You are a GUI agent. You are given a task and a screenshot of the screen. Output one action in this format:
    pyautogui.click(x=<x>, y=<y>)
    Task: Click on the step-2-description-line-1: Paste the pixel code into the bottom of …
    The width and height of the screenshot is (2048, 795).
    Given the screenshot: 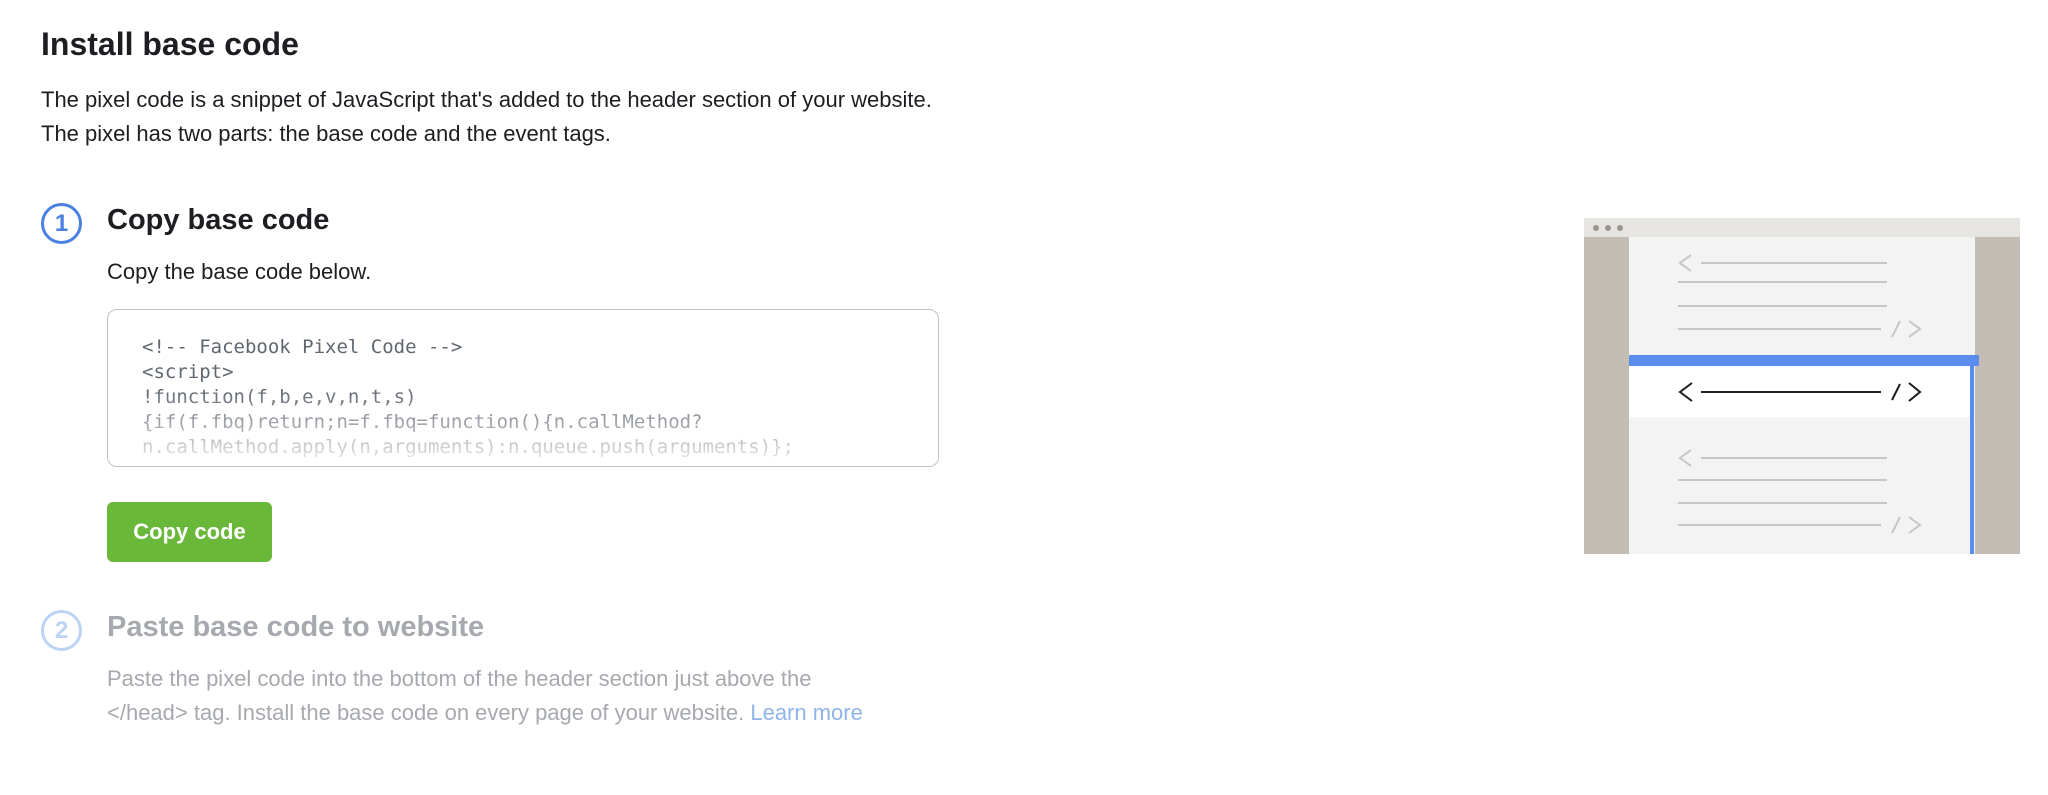 What is the action you would take?
    pyautogui.click(x=459, y=678)
    